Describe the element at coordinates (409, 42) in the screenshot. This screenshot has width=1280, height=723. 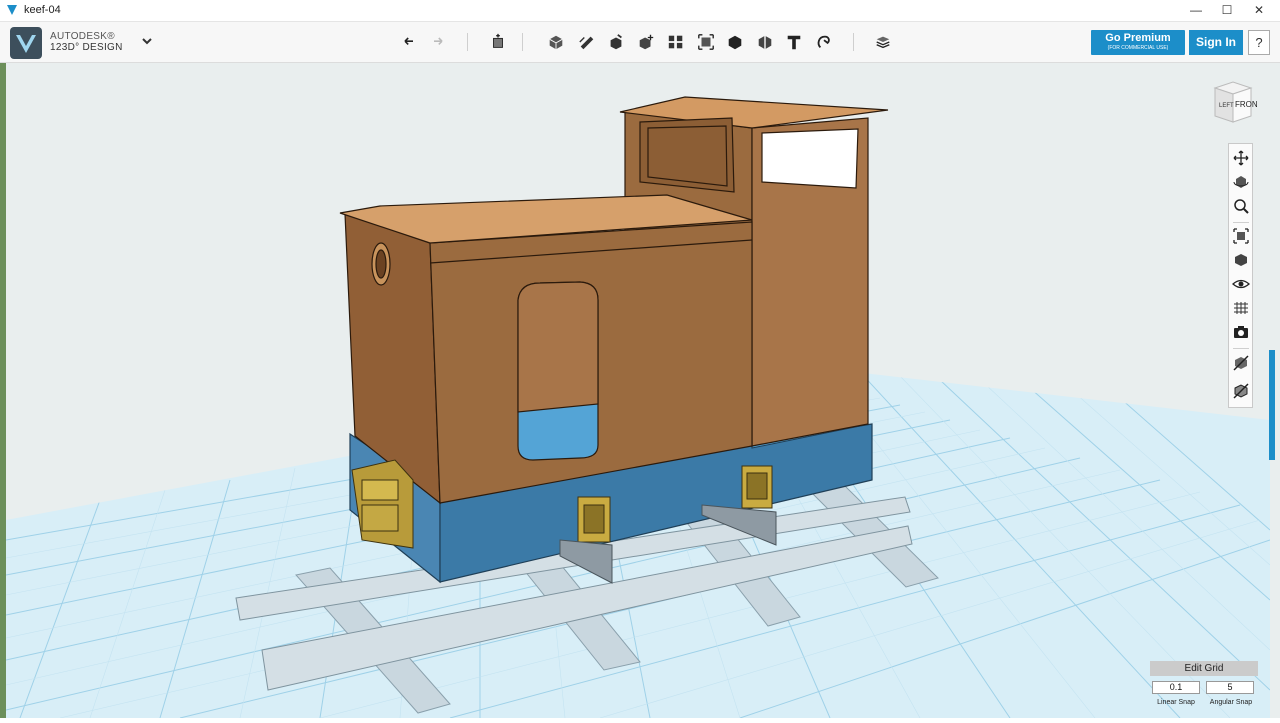
I see `undo-icon` at that location.